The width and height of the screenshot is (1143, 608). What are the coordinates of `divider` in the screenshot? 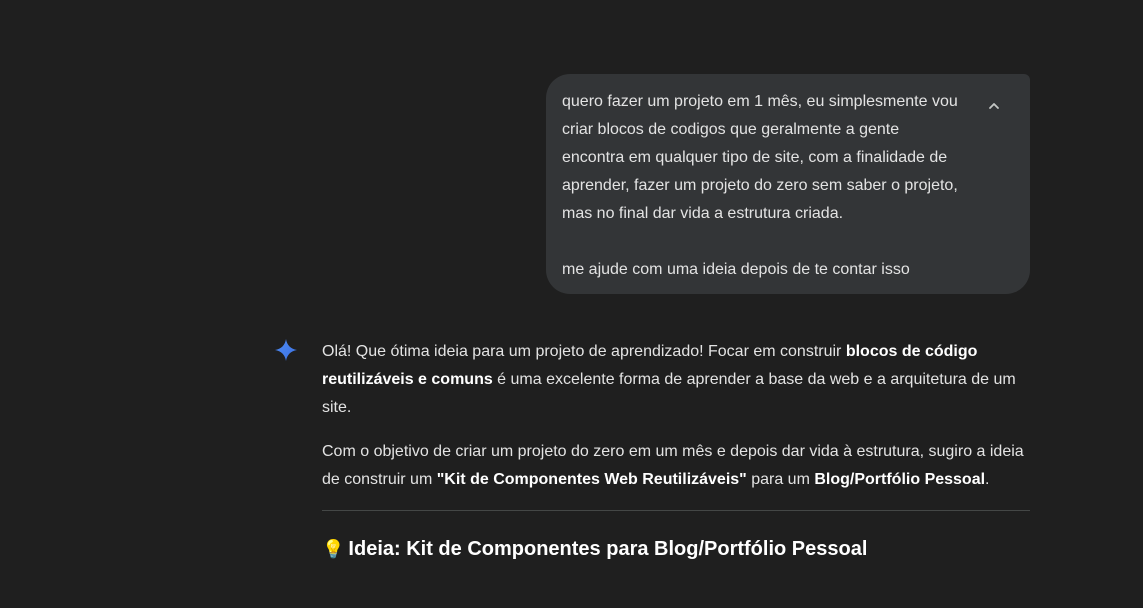 It's located at (676, 510).